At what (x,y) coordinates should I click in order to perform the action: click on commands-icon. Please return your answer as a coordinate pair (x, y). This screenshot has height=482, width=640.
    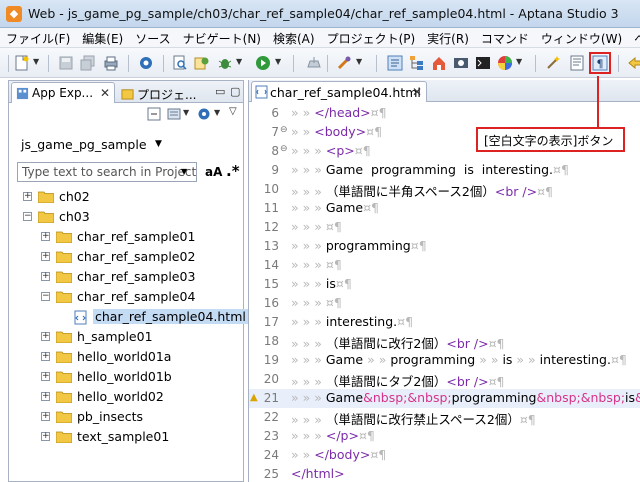
    Looking at the image, I should click on (344, 63).